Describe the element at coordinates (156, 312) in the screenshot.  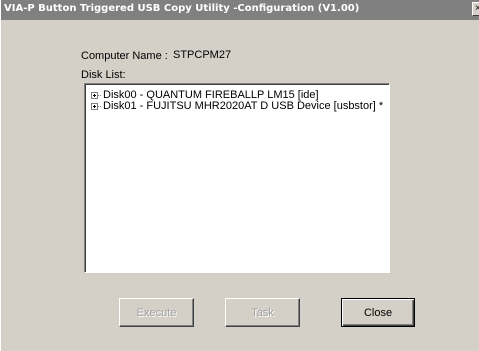
I see `execute-button: Execute` at that location.